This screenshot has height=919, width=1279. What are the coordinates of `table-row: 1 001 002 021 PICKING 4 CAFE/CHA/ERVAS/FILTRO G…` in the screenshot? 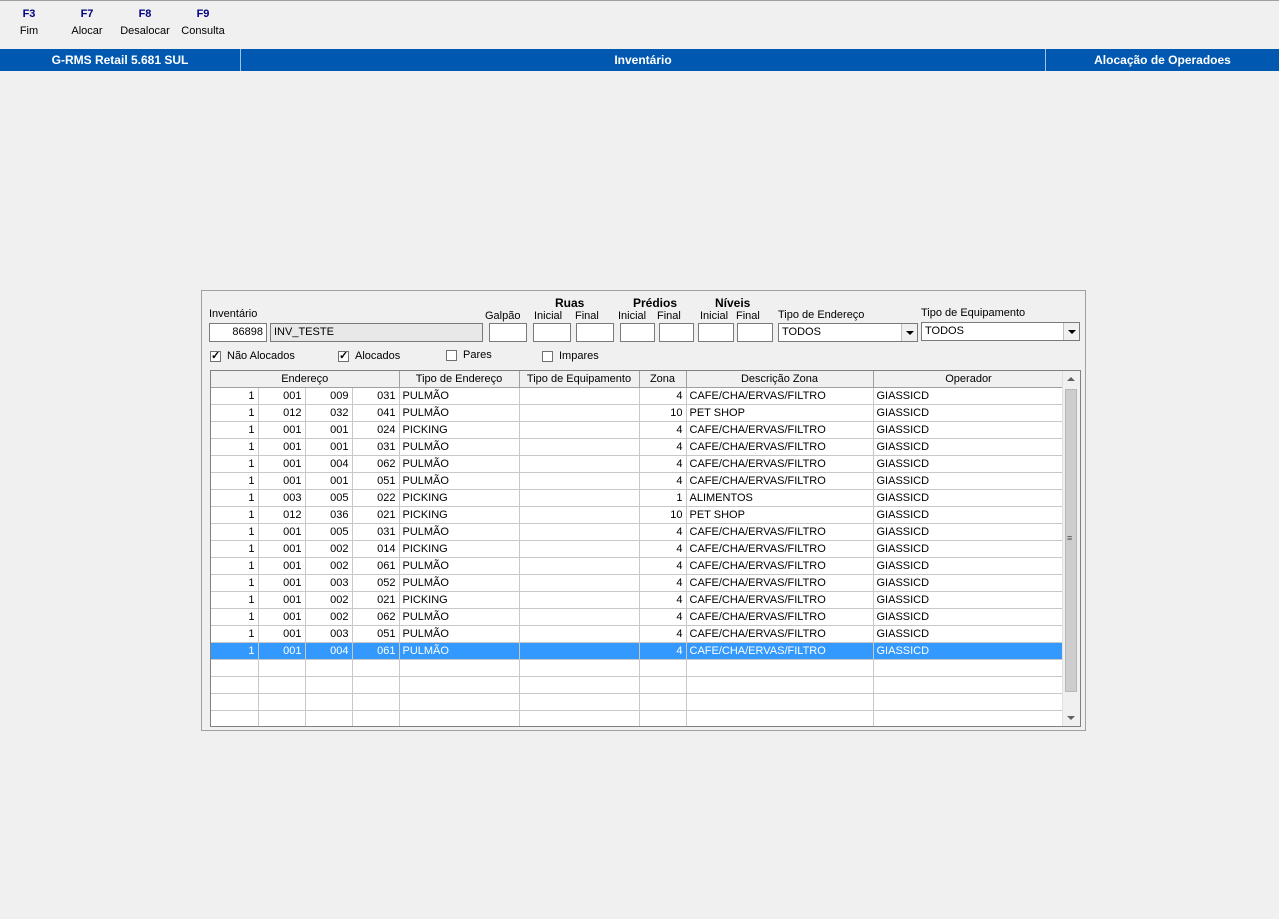 It's located at (638, 600).